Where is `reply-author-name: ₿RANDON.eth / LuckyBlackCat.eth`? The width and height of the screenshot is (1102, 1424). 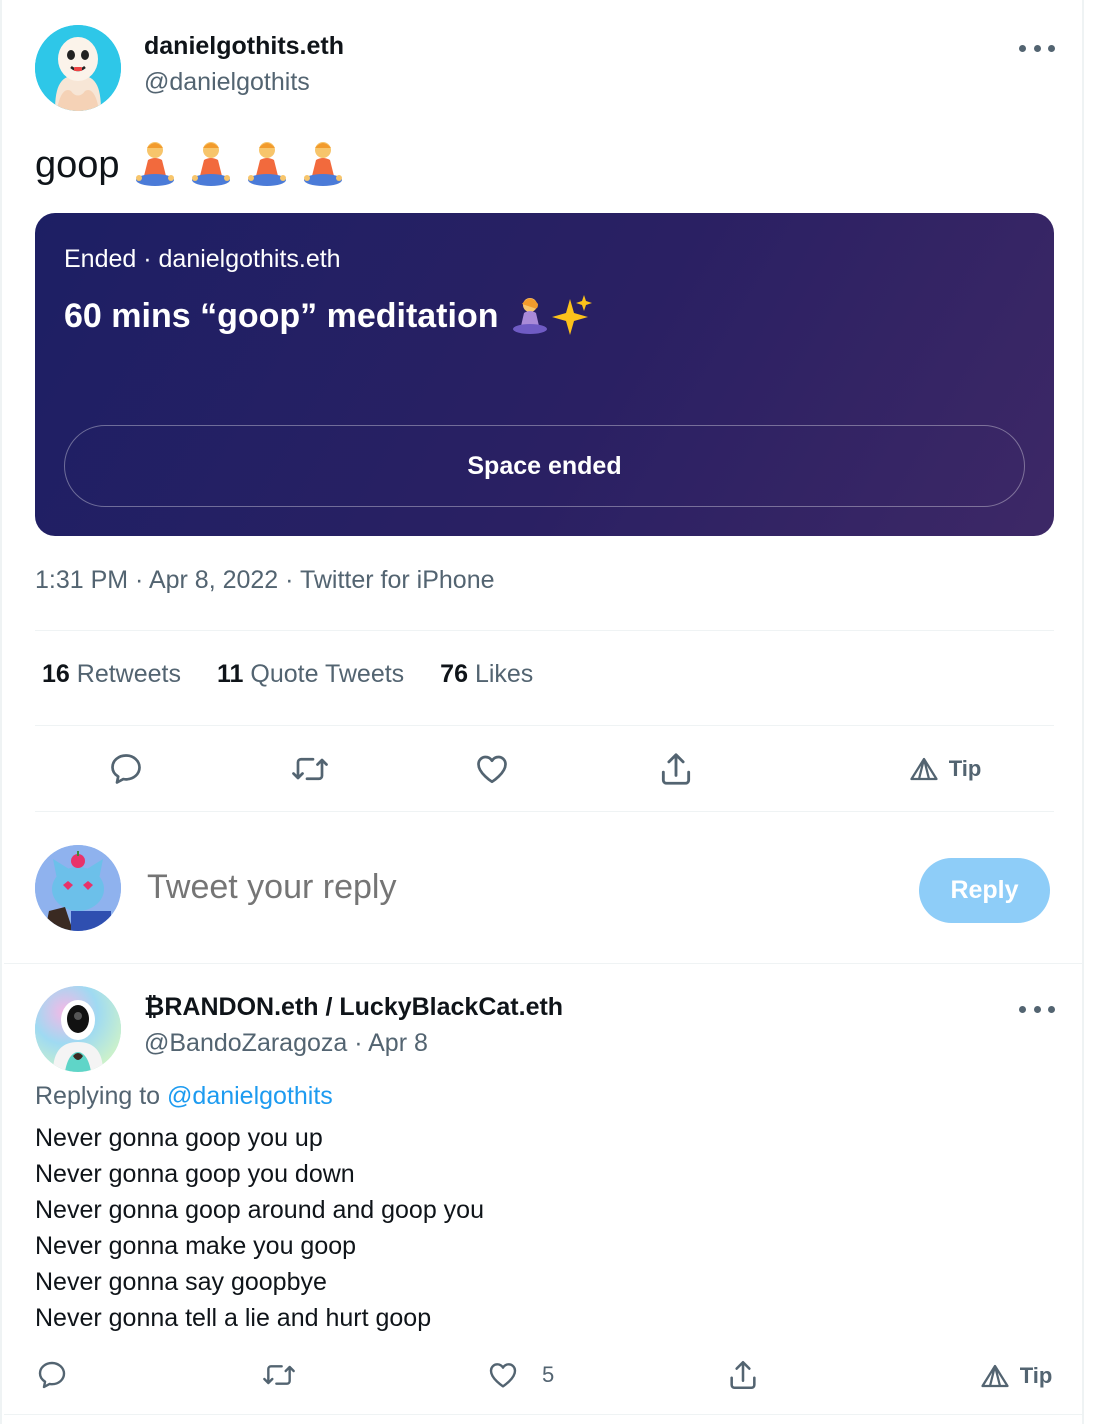
reply-author-name: ₿RANDON.eth / LuckyBlackCat.eth is located at coordinates (353, 1007).